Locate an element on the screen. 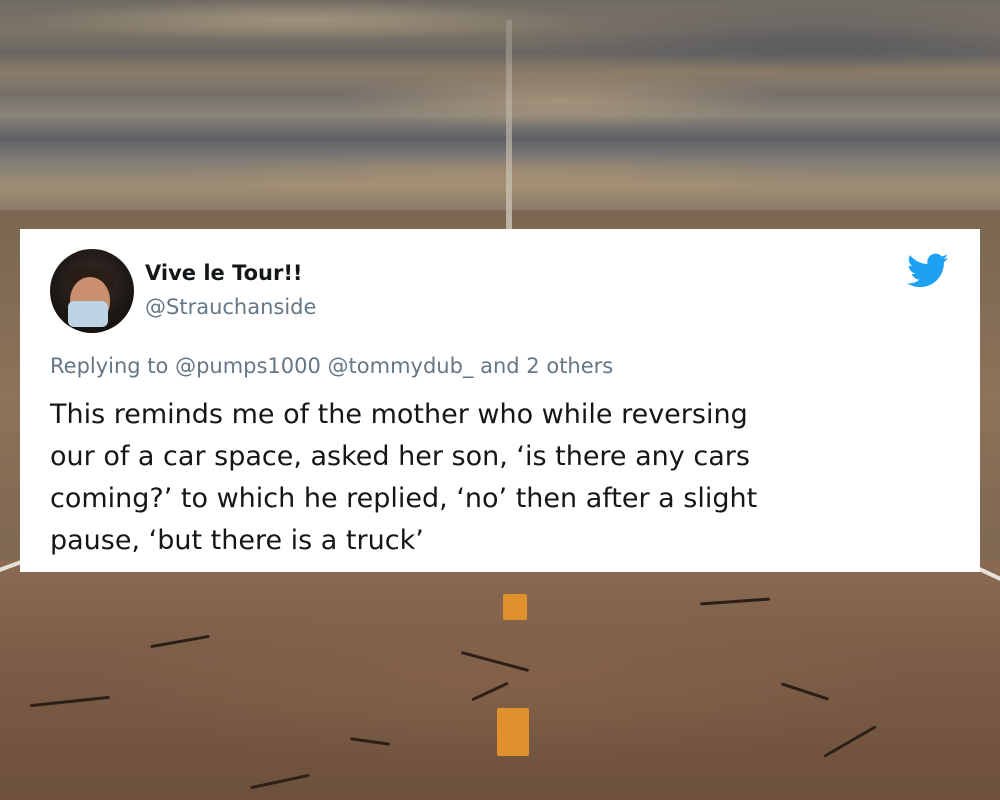 The width and height of the screenshot is (1000, 800). avatar-face-mask is located at coordinates (88, 314).